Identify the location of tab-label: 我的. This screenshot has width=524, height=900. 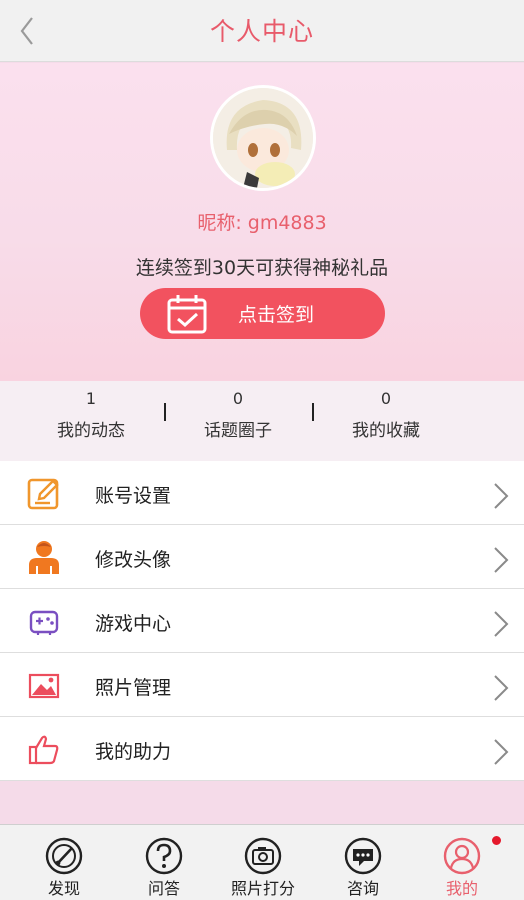
(461, 888).